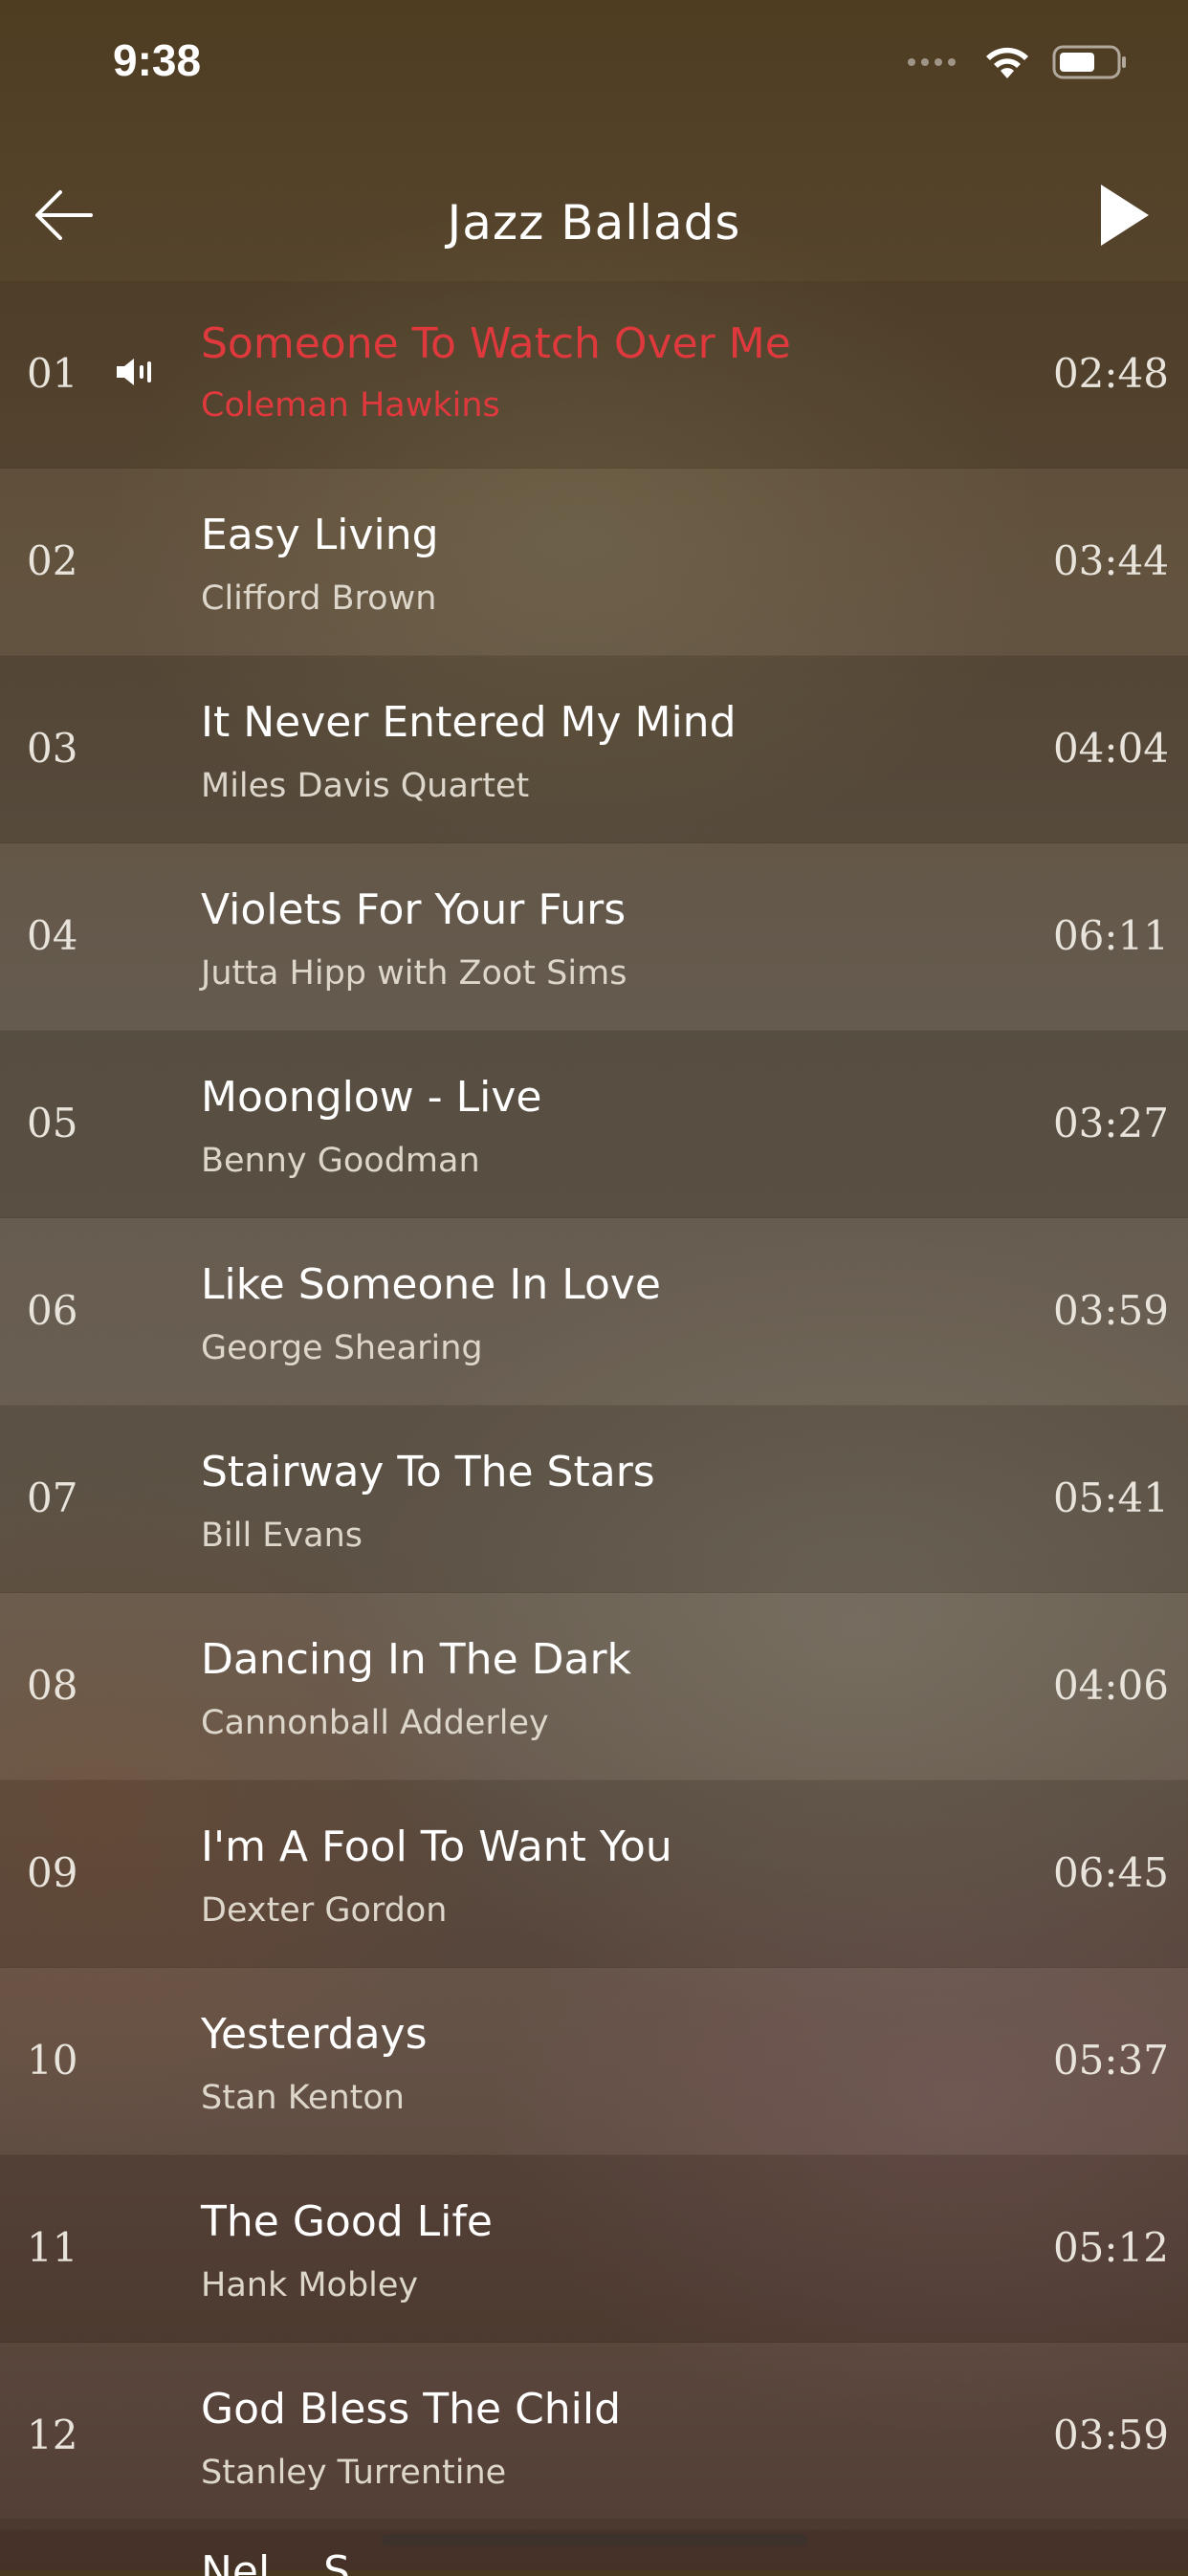 This screenshot has height=2576, width=1188. What do you see at coordinates (52, 748) in the screenshot?
I see `track-number: 03` at bounding box center [52, 748].